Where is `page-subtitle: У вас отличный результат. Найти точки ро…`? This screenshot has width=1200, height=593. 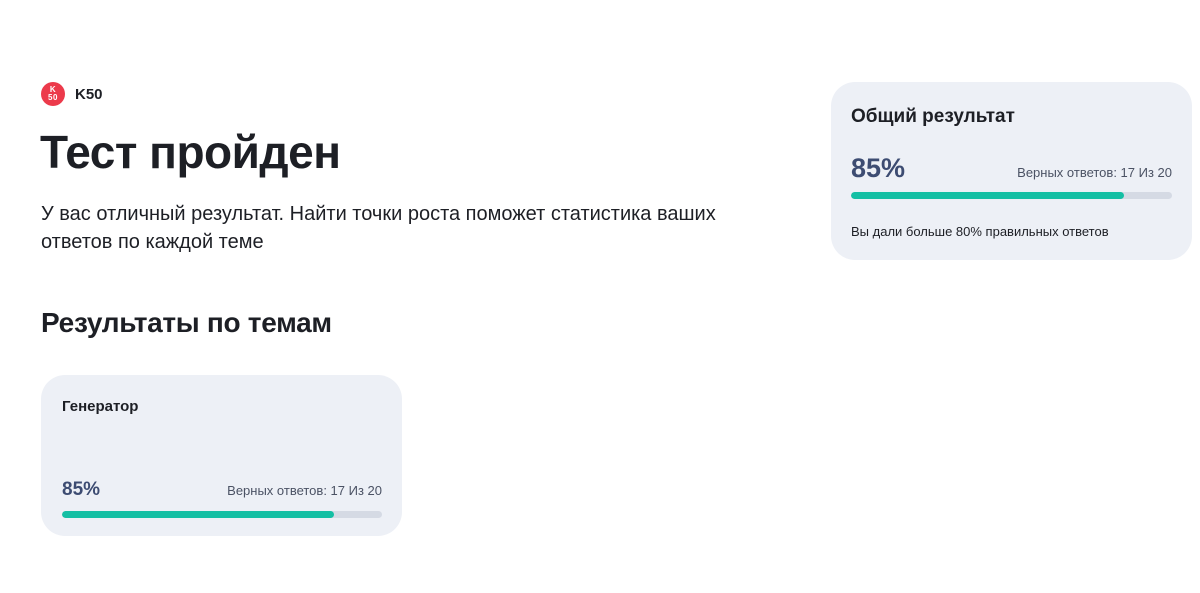
page-subtitle: У вас отличный результат. Найти точки ро… is located at coordinates (378, 228).